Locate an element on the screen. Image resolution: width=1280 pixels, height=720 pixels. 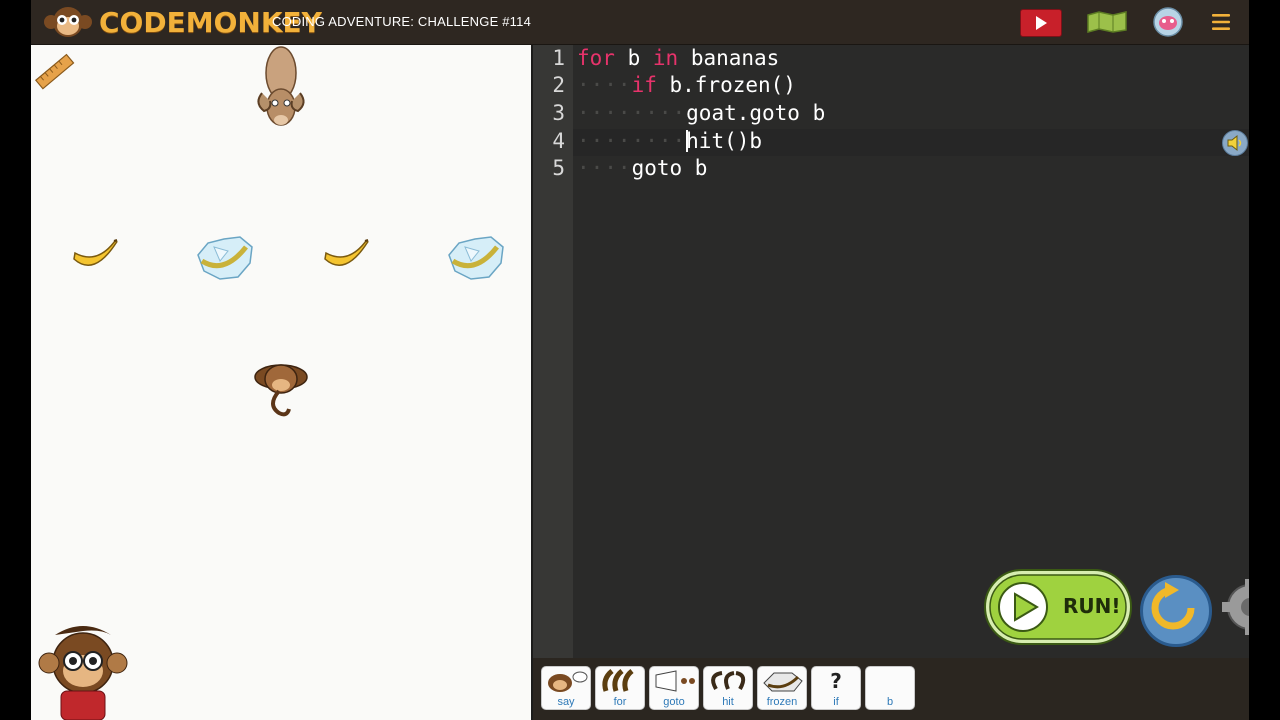
code-line: ····goto b is located at coordinates (642, 168).